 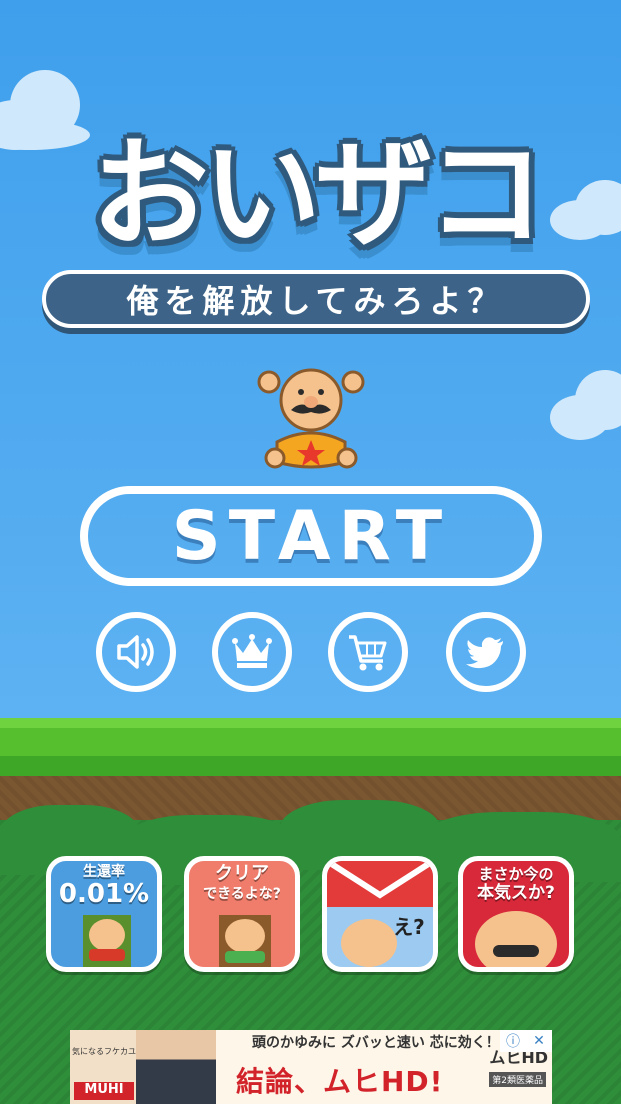 What do you see at coordinates (513, 1041) in the screenshot?
I see `ad-info-icon: ⓘ` at bounding box center [513, 1041].